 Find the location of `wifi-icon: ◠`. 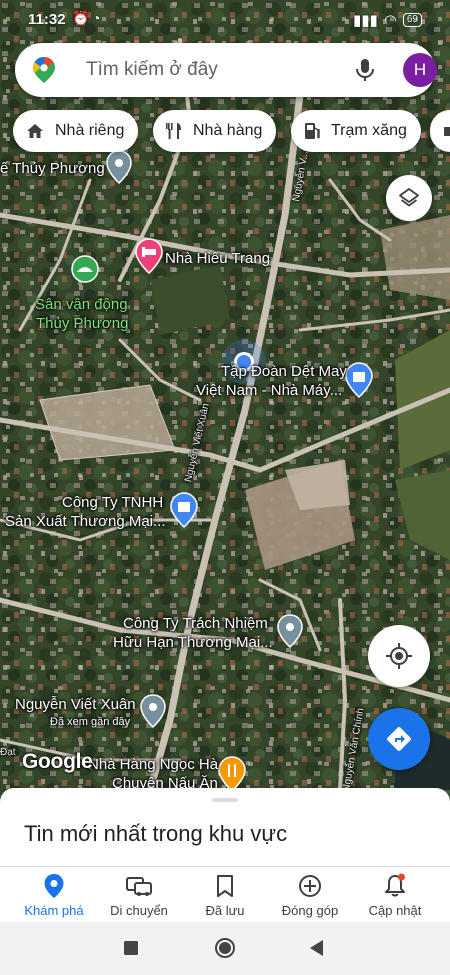

wifi-icon: ◠ is located at coordinates (390, 20).